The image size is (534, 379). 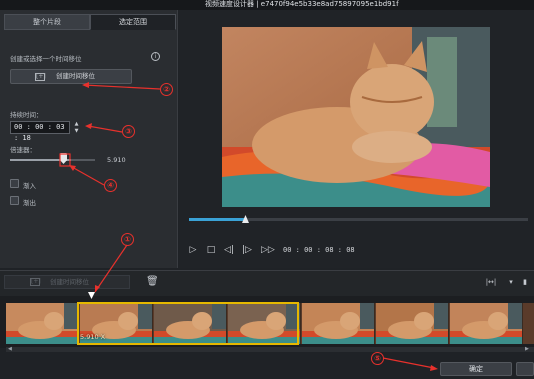 I want to click on next-frame-icon: |▷, so click(x=247, y=250).